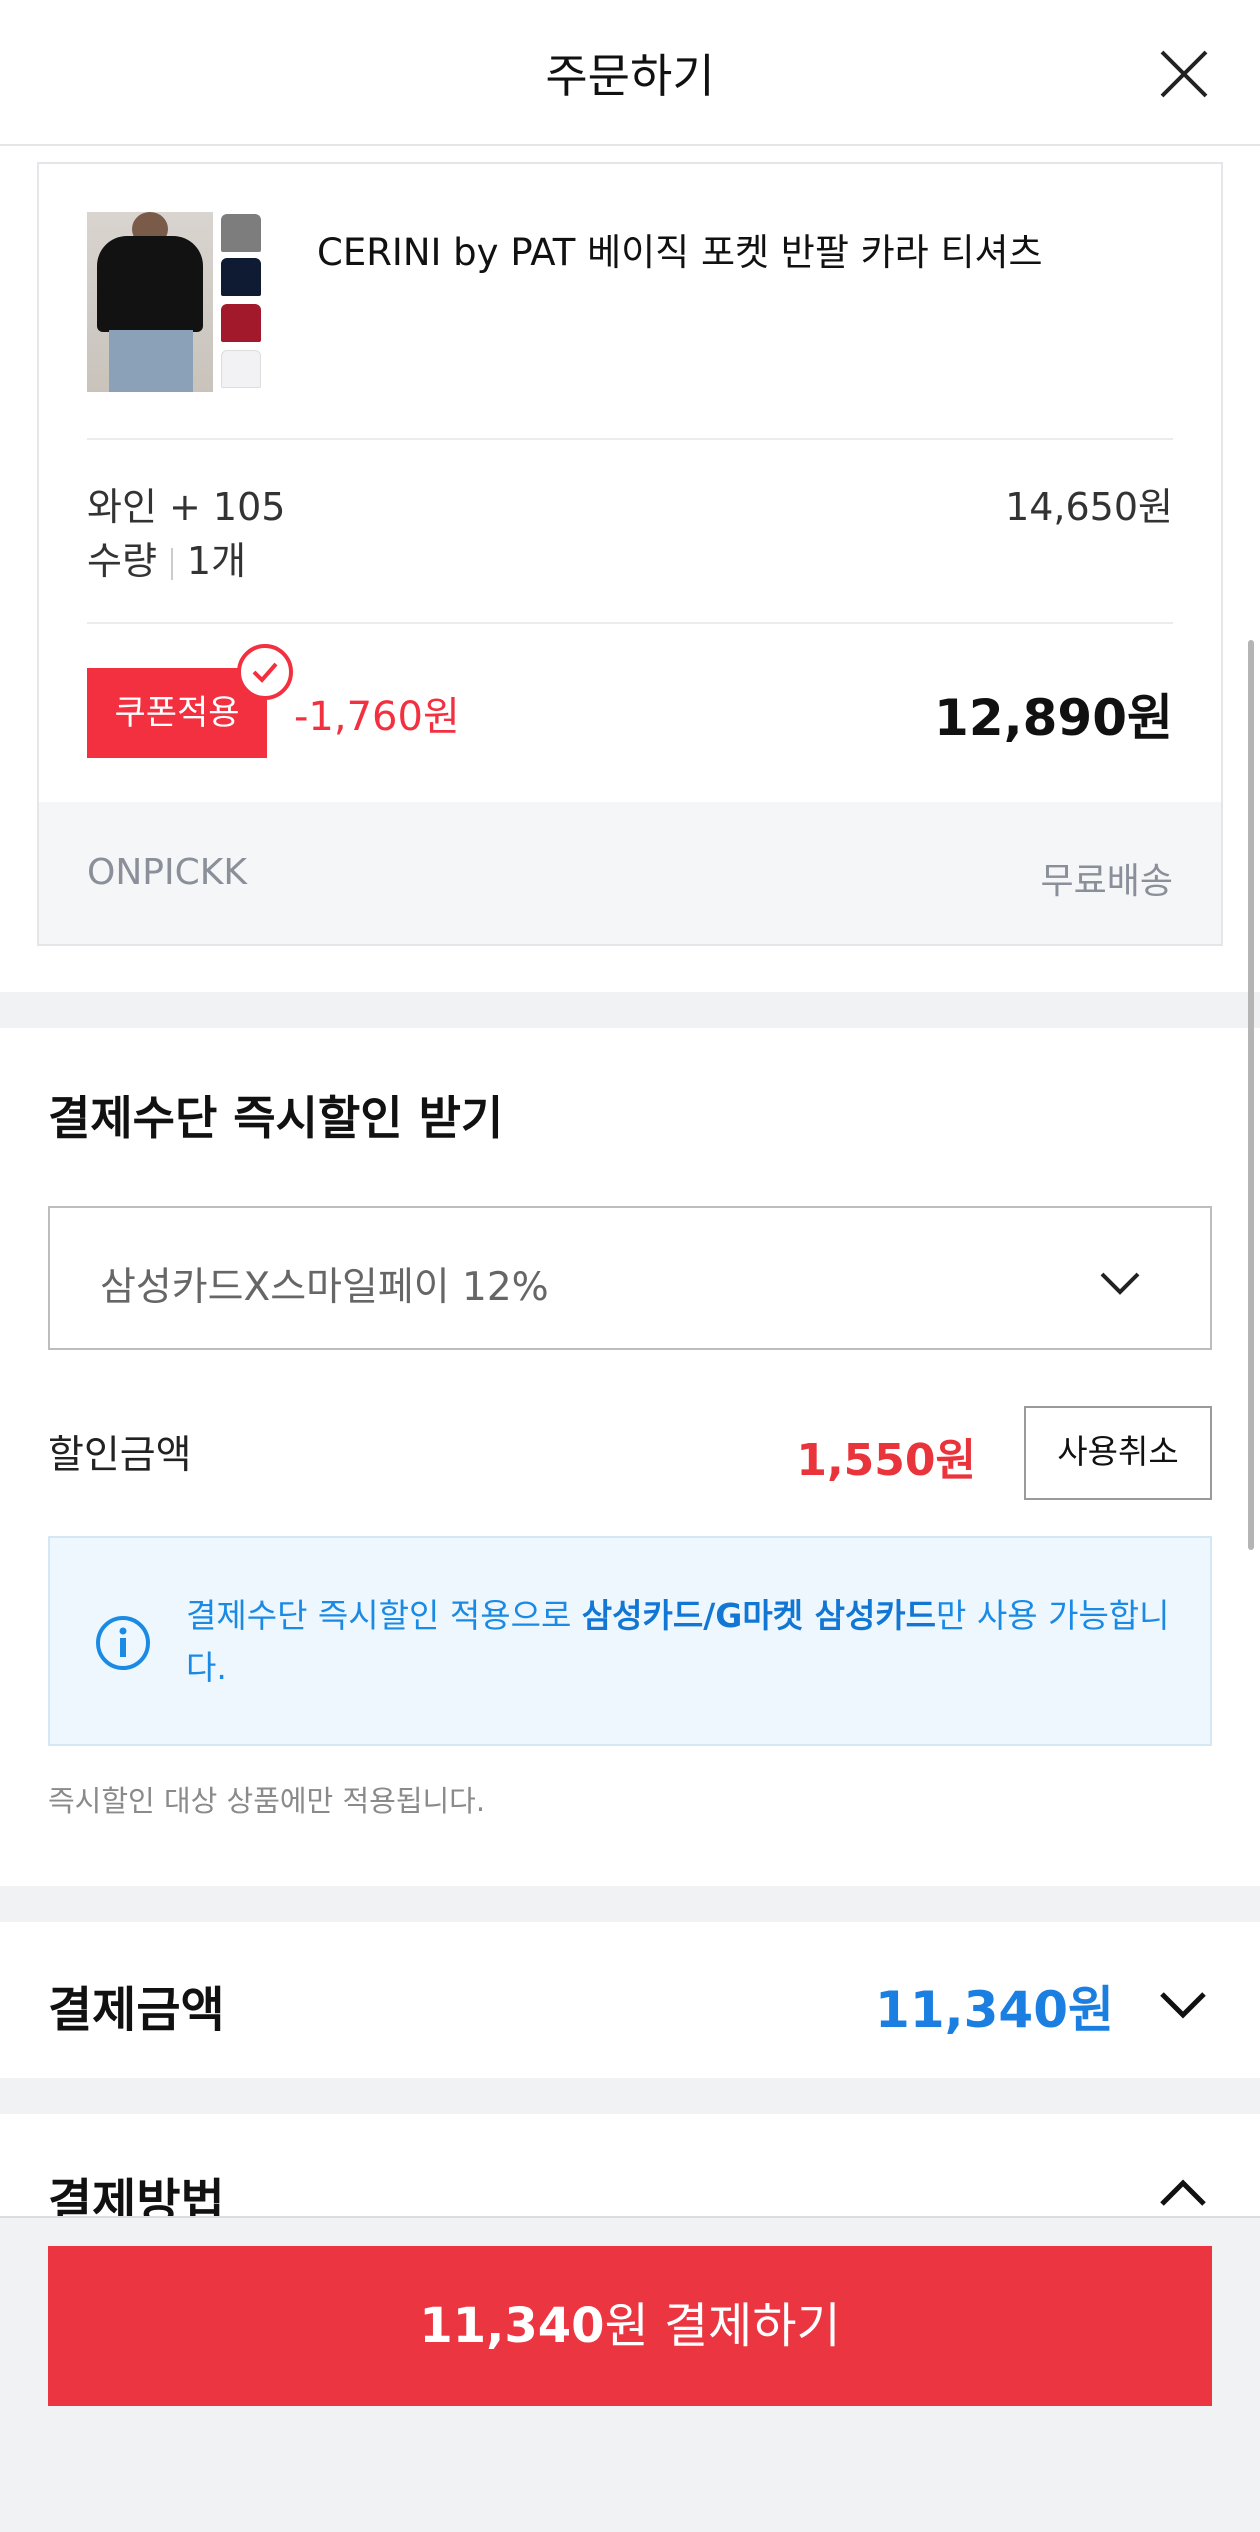 The width and height of the screenshot is (1260, 2532). What do you see at coordinates (377, 717) in the screenshot?
I see `coupon-discount: -1,760원` at bounding box center [377, 717].